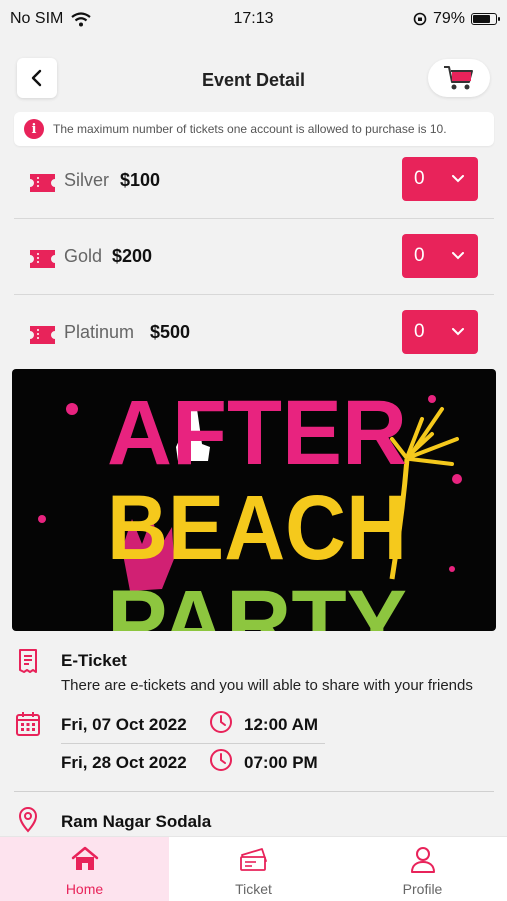 The height and width of the screenshot is (901, 507). I want to click on tab-label: Home, so click(84, 889).